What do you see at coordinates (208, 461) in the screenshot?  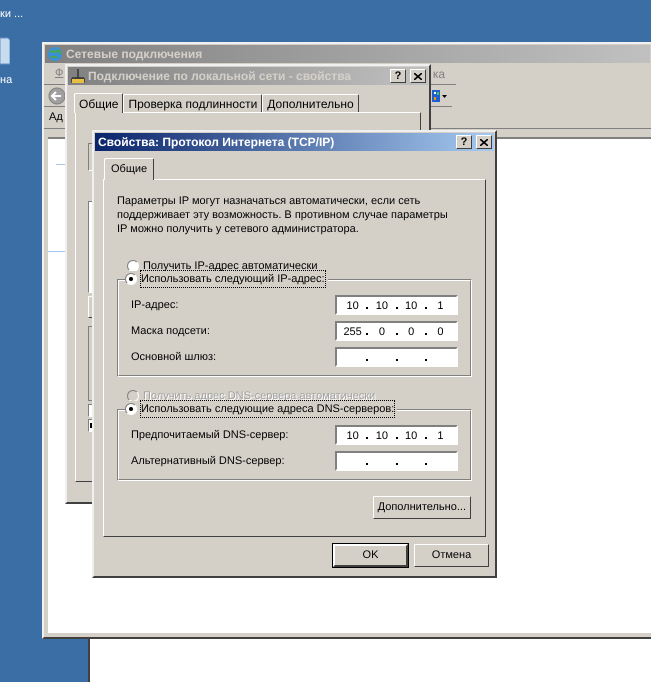 I see `field-label: Альтернативный DNS-сервер:` at bounding box center [208, 461].